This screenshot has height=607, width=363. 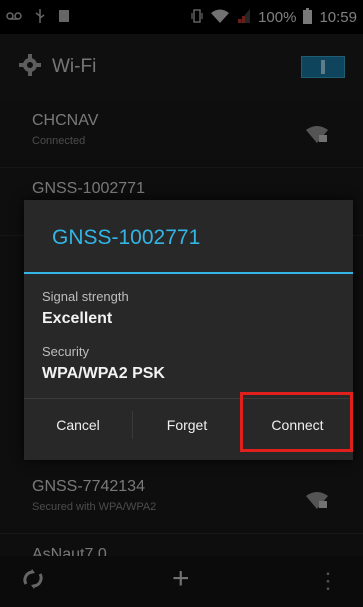 I want to click on forget-button: Forget, so click(x=187, y=425).